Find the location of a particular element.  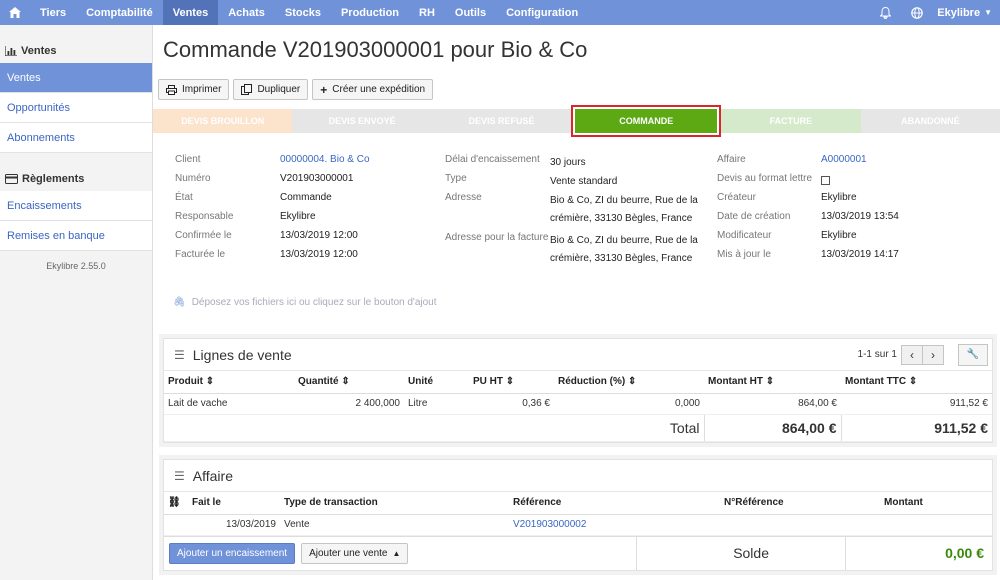

nav-configuration: Configuration is located at coordinates (542, 12).